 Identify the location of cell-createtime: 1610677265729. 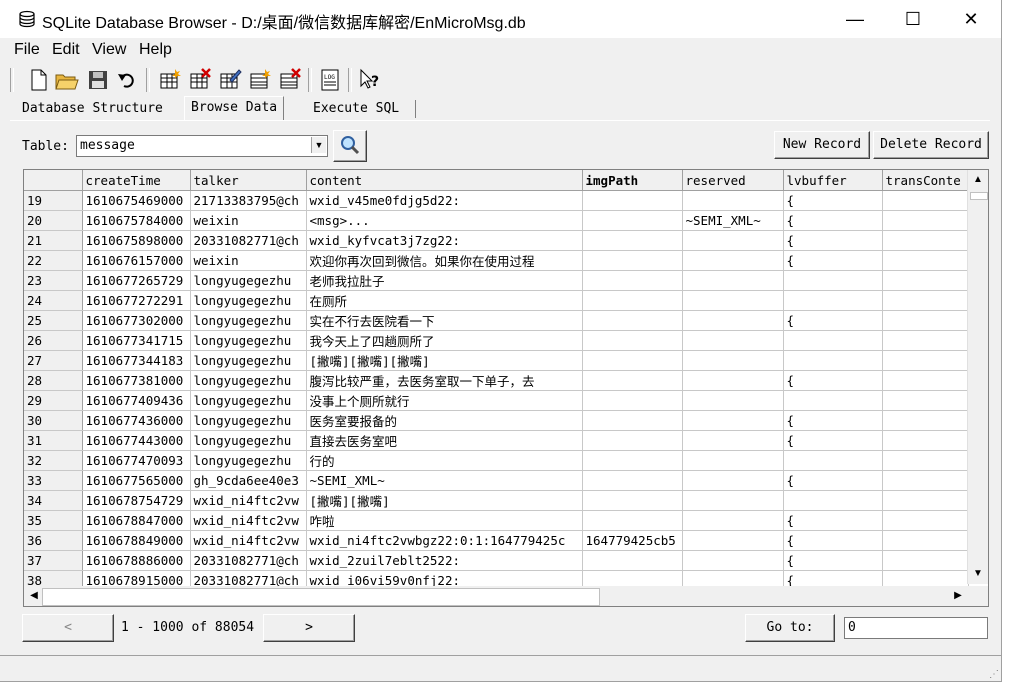
(136, 280).